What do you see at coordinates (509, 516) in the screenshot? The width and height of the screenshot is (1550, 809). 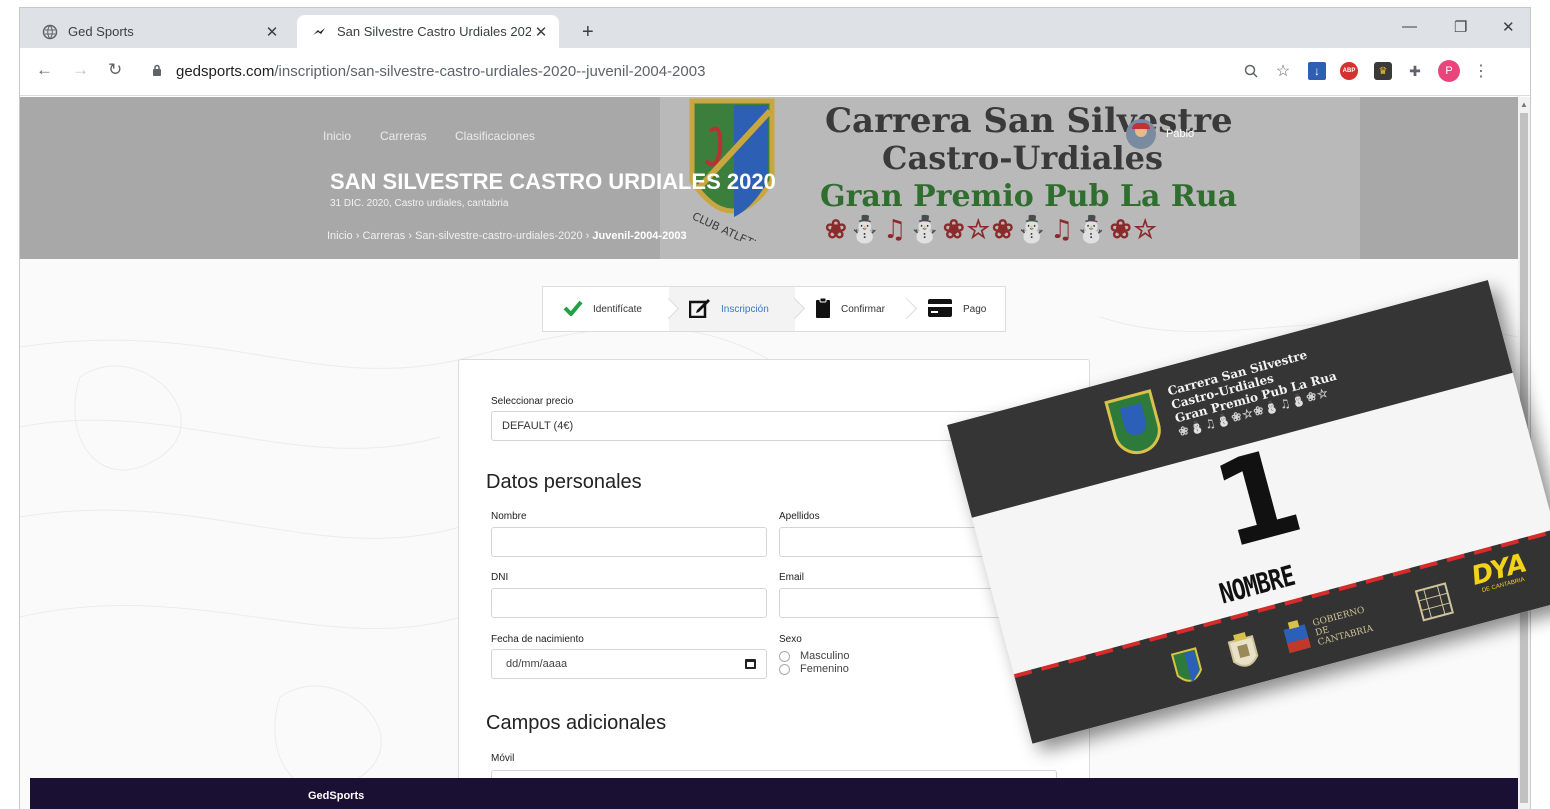 I see `nombre-label: Nombre` at bounding box center [509, 516].